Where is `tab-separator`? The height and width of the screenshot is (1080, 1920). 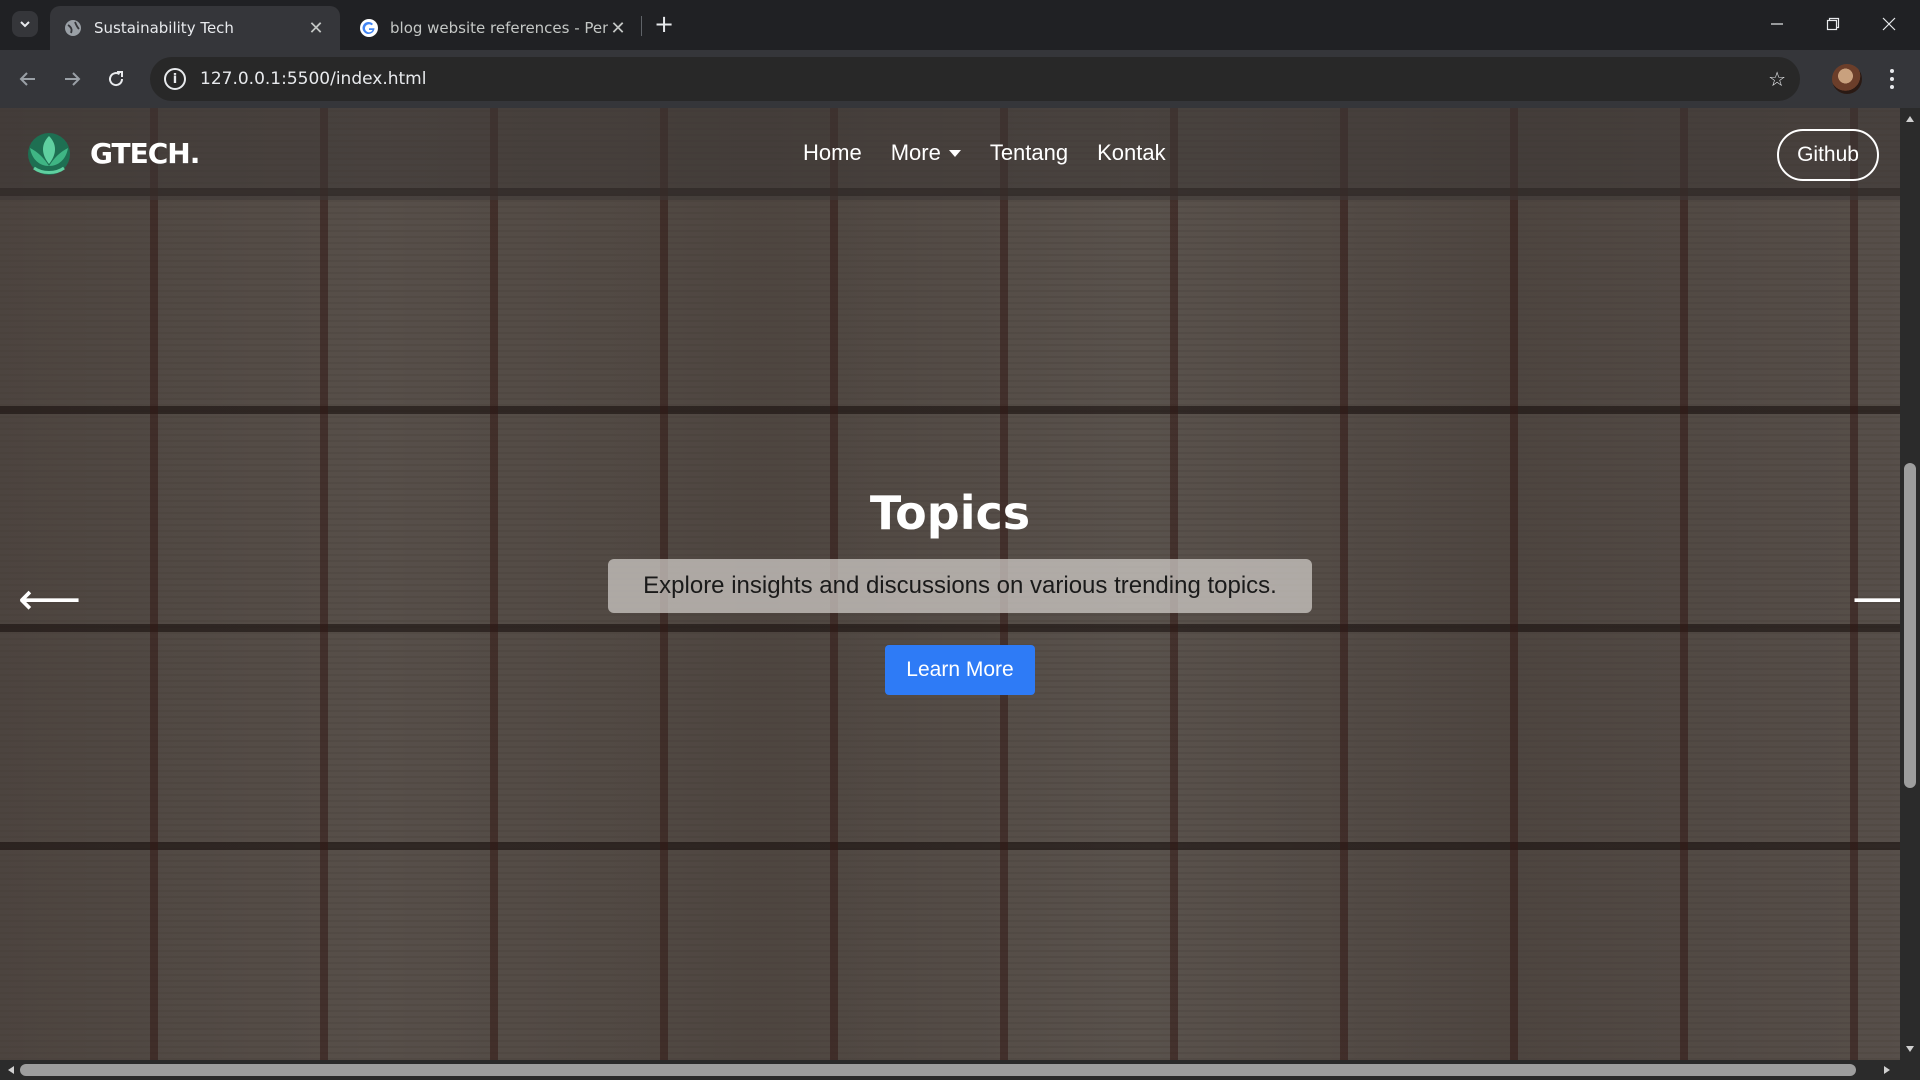 tab-separator is located at coordinates (641, 26).